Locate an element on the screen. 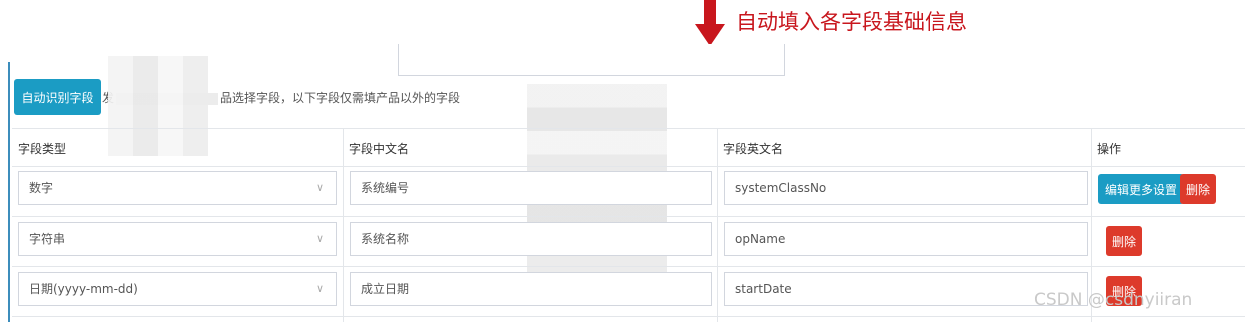  watermark: CSDN @csdnyiiran is located at coordinates (1113, 300).